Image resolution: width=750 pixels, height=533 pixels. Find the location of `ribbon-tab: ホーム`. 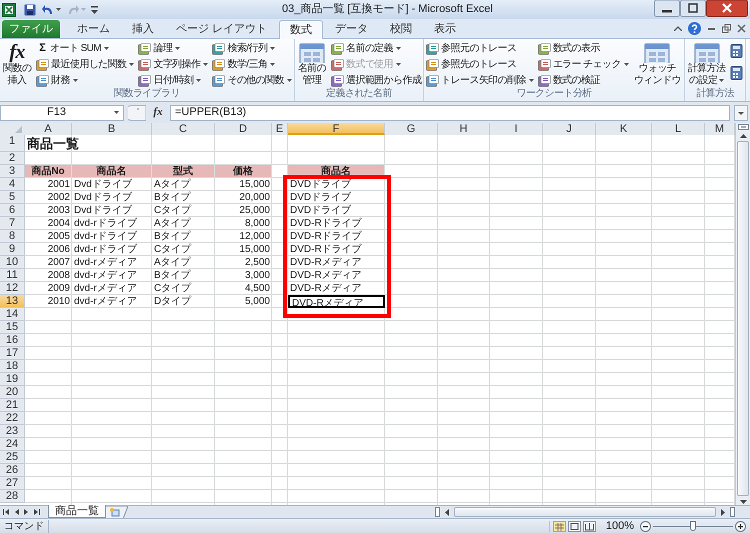

ribbon-tab: ホーム is located at coordinates (93, 29).